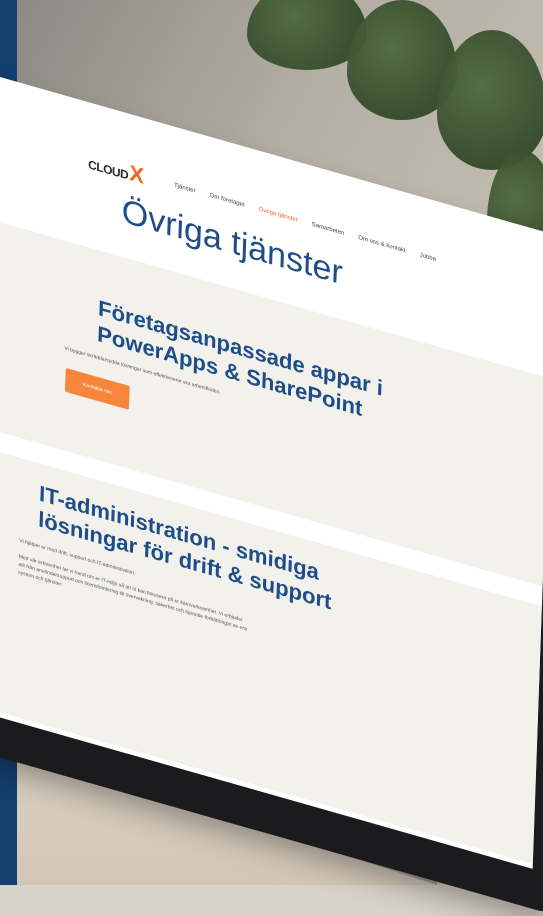 The image size is (543, 916). What do you see at coordinates (185, 189) in the screenshot?
I see `nav-item-tjanster: Tjänster` at bounding box center [185, 189].